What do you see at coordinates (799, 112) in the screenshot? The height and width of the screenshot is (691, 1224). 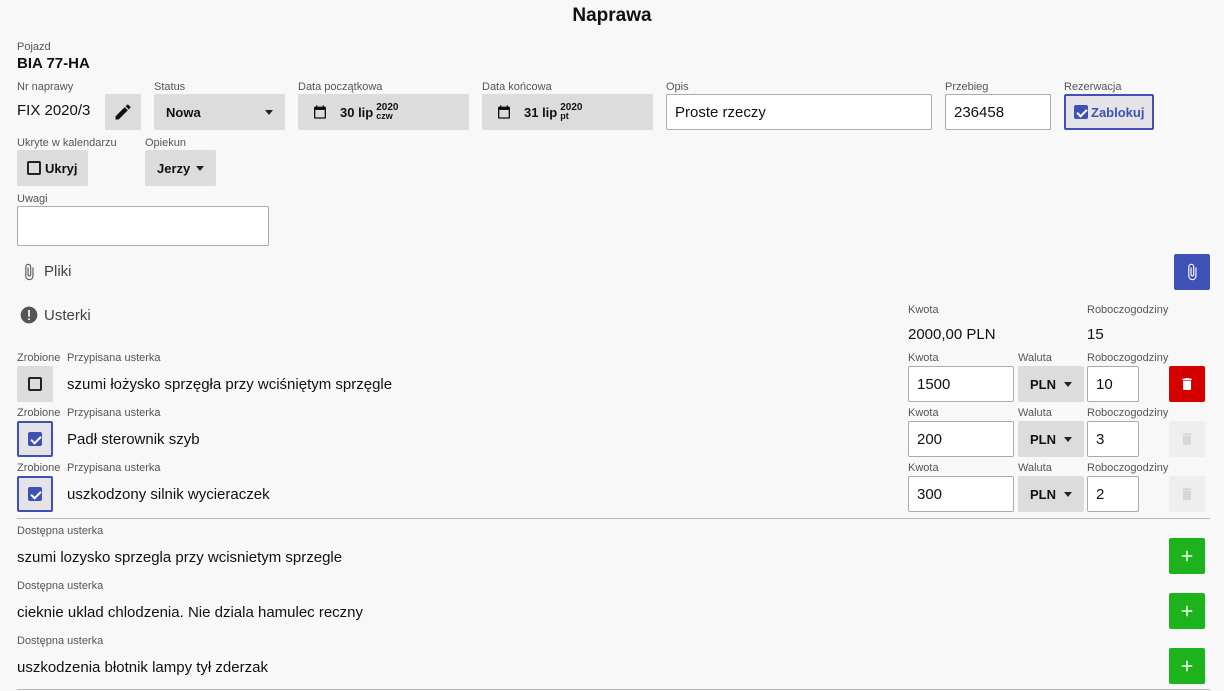 I see `description-input: Proste rzeczy` at bounding box center [799, 112].